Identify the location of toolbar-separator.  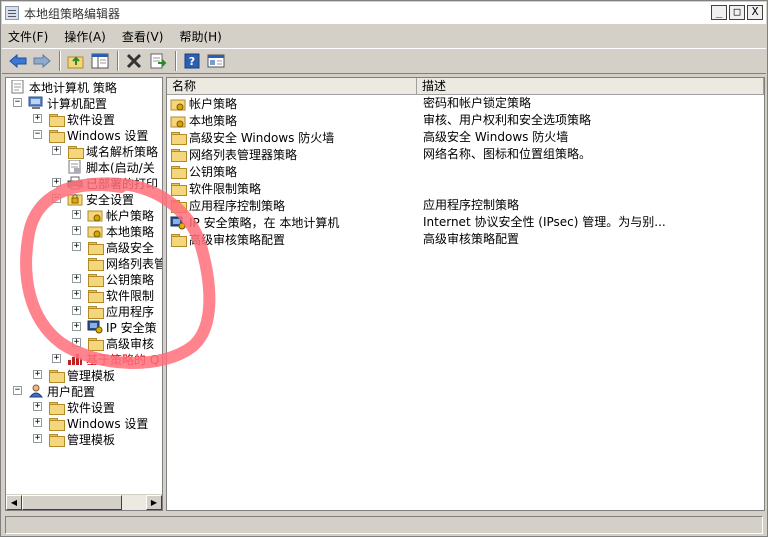
(176, 61).